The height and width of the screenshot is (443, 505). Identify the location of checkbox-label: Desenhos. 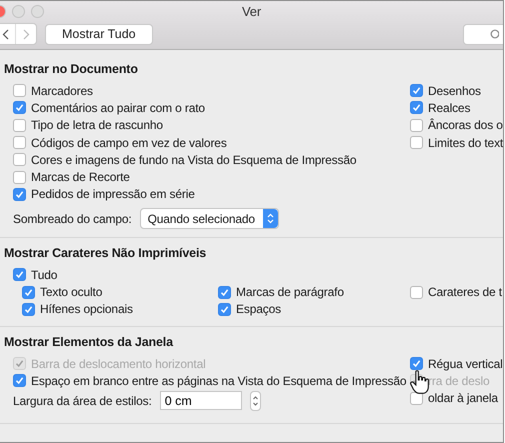
(454, 91).